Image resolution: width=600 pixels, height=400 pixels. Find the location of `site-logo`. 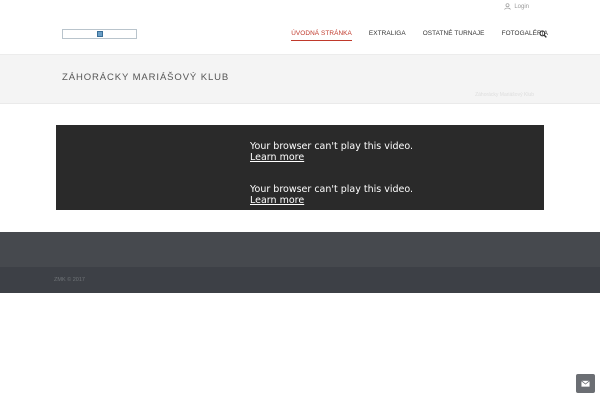

site-logo is located at coordinates (99, 34).